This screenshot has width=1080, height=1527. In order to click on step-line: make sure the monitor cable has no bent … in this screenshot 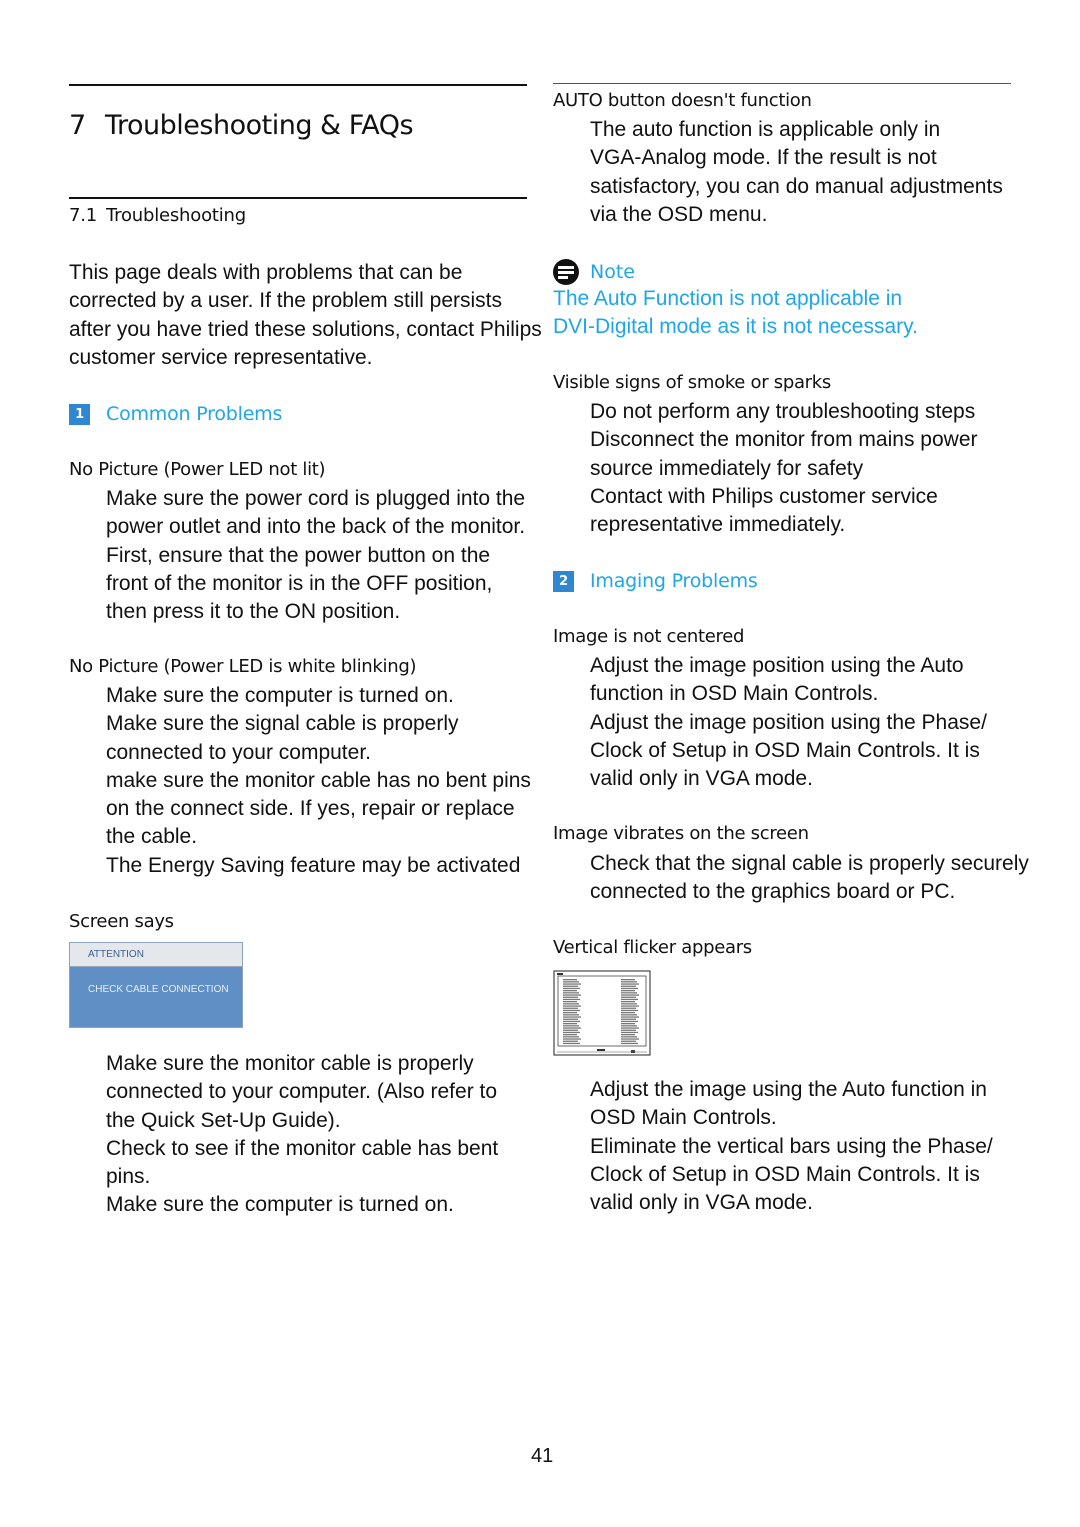, I will do `click(318, 780)`.